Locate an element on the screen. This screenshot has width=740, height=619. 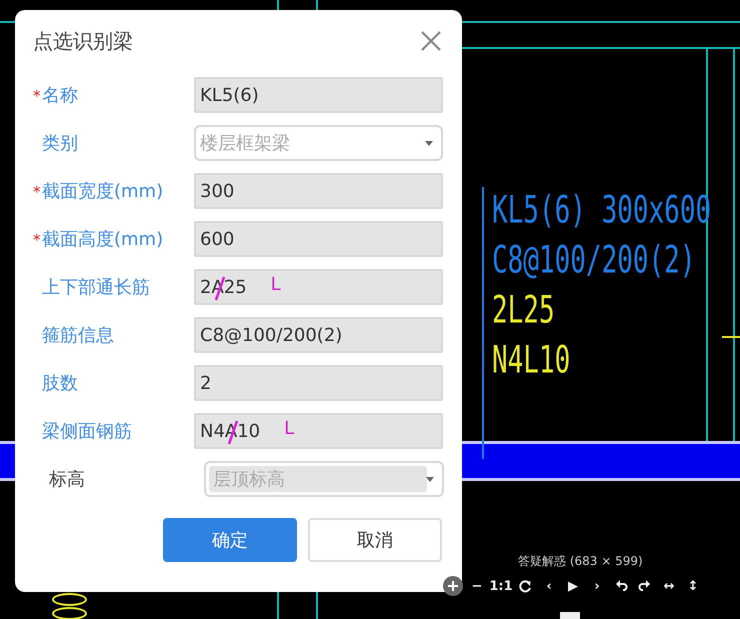
drawing-annotation: 2L25 is located at coordinates (524, 313).